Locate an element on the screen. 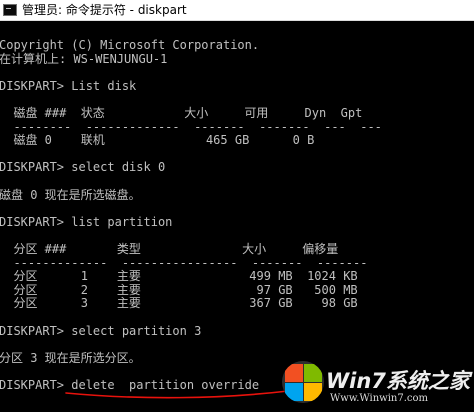 The width and height of the screenshot is (474, 412). watermark-brand: Win7系统之家 is located at coordinates (398, 381).